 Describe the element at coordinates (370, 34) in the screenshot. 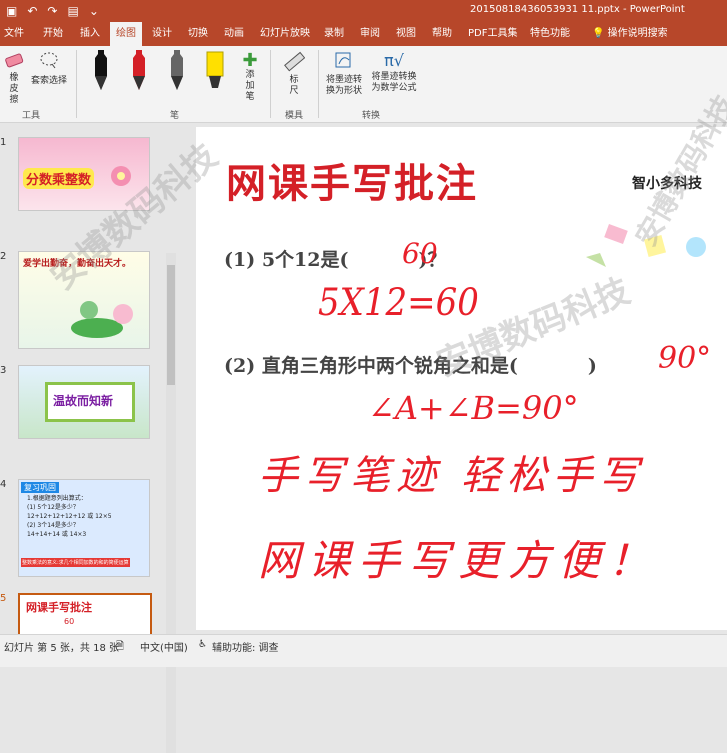

I see `tab-review: 审阅` at that location.